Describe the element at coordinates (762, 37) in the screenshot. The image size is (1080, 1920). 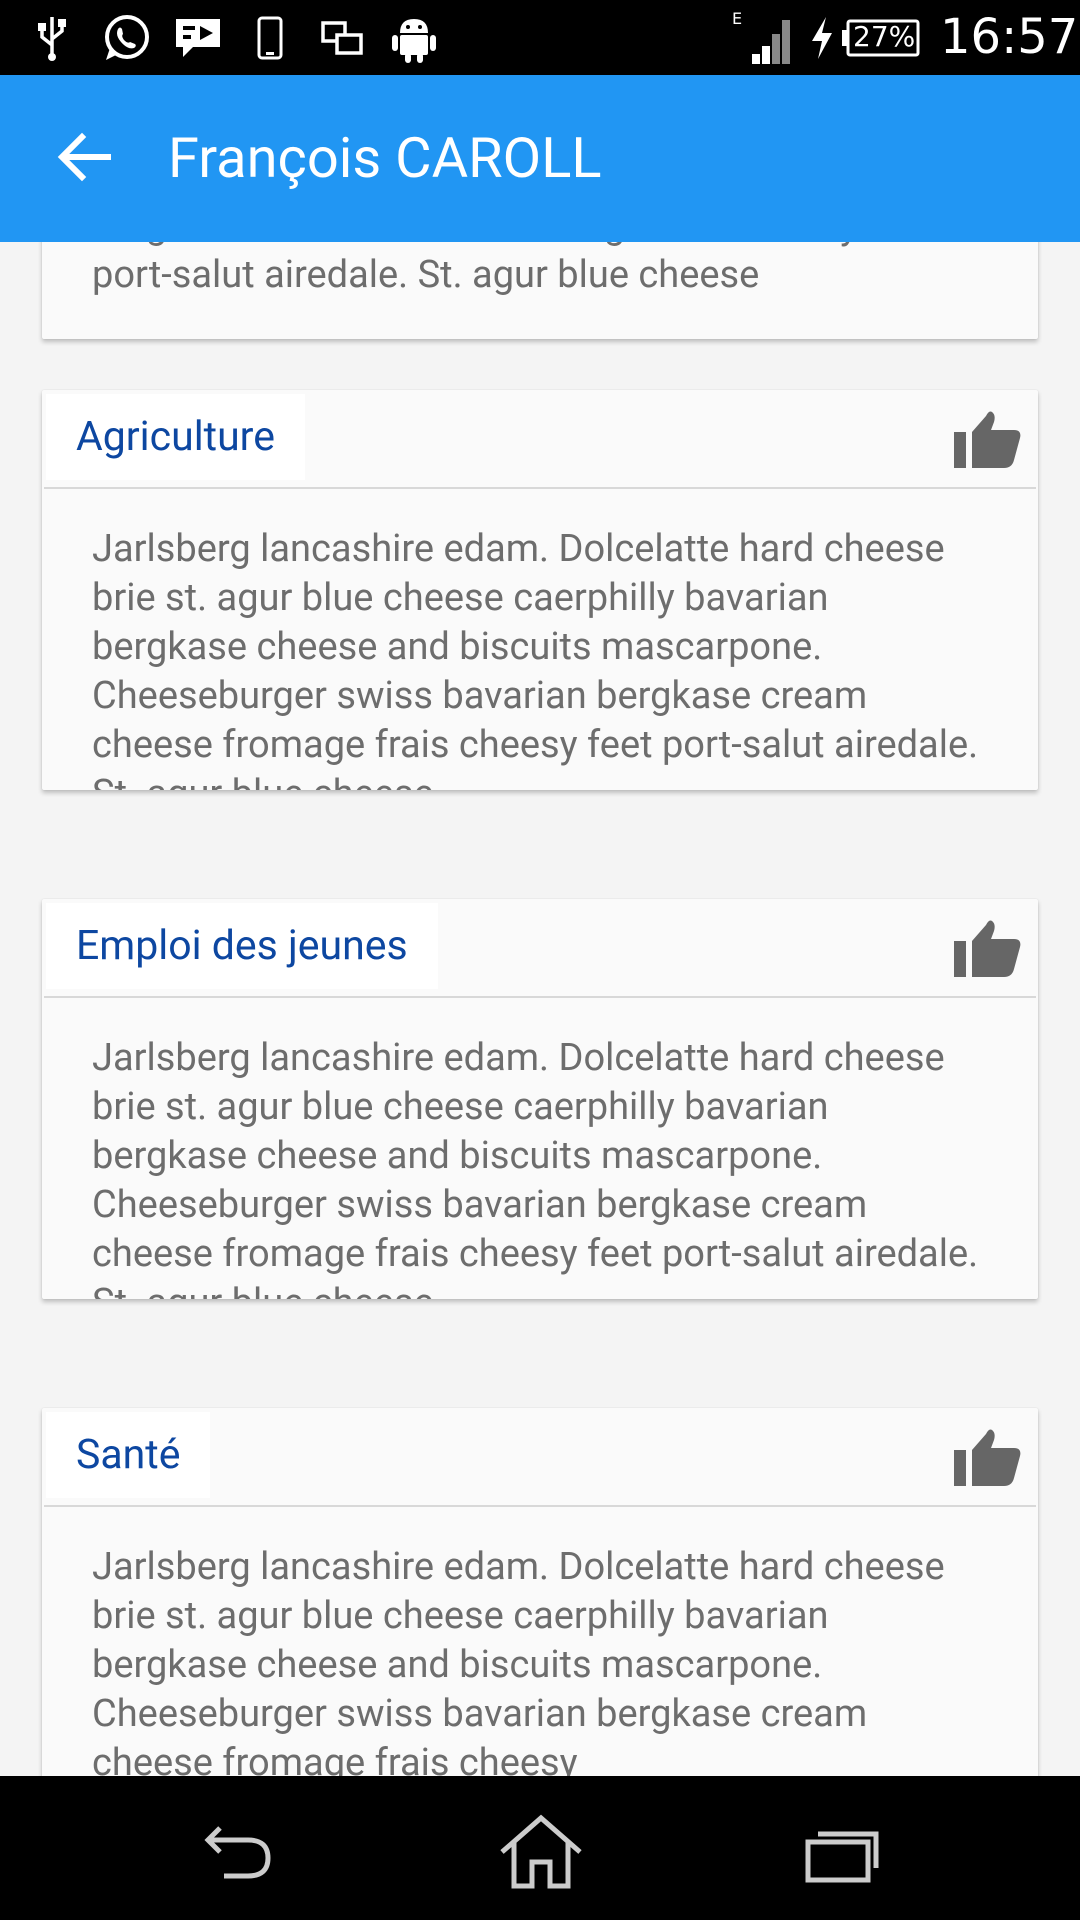
I see `signal-icon: E` at that location.